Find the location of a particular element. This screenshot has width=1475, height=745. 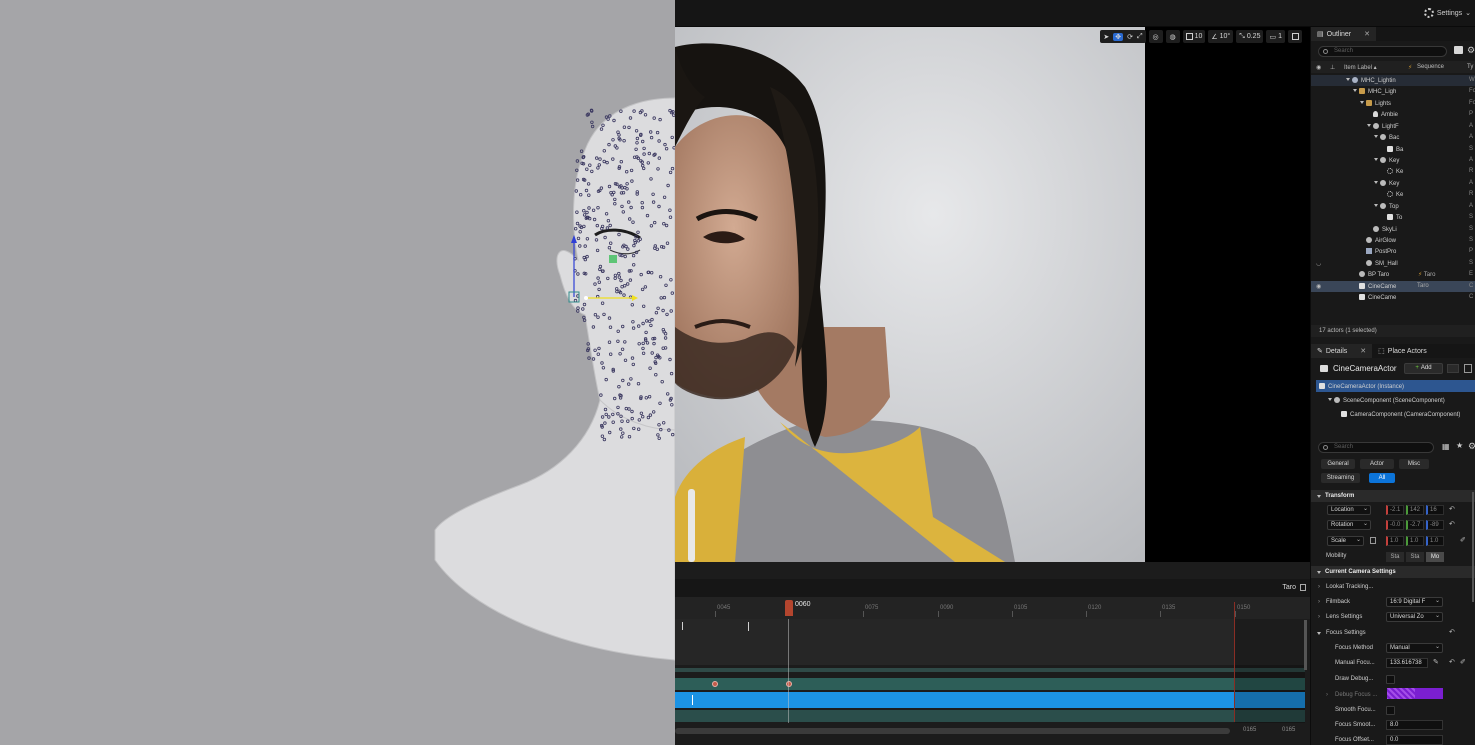

details-search-input: Search is located at coordinates (1376, 447).